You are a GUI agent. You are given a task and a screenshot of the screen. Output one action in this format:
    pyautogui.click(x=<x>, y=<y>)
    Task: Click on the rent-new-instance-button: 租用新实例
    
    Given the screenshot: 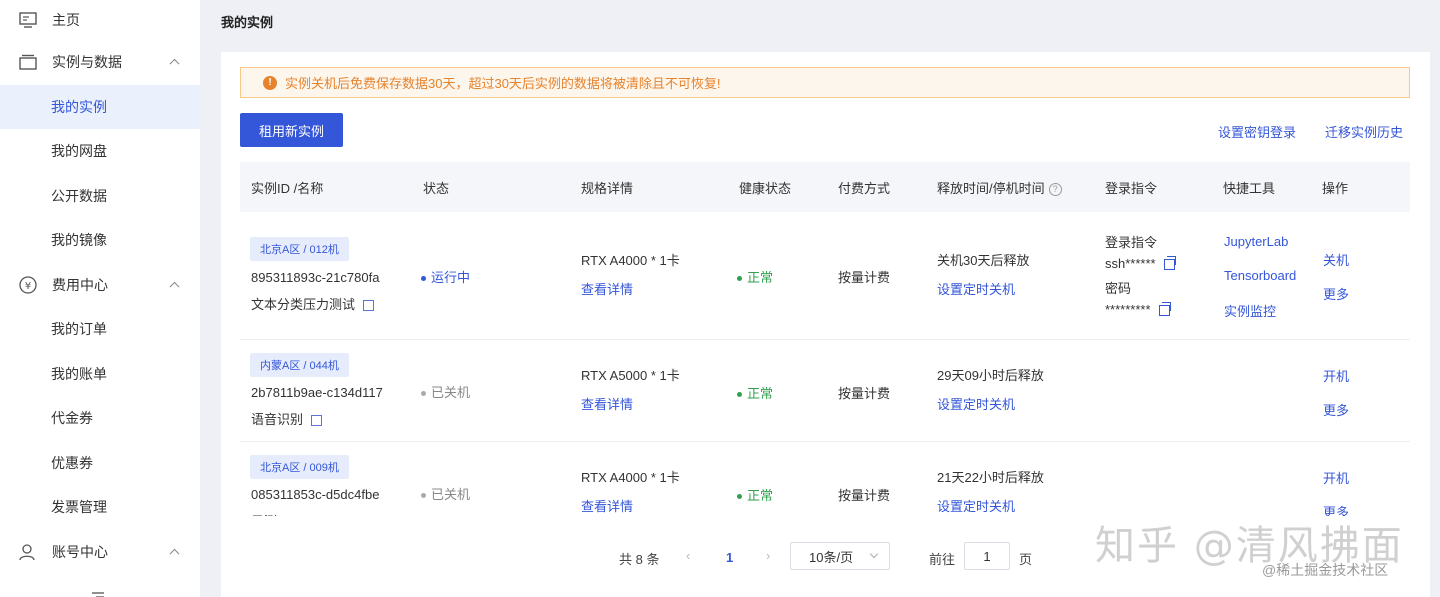 What is the action you would take?
    pyautogui.click(x=291, y=130)
    